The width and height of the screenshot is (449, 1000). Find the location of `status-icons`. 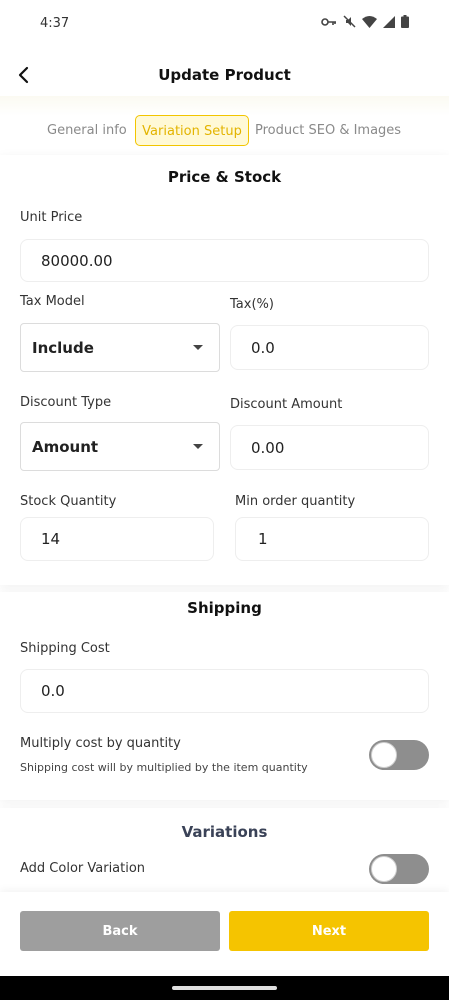

status-icons is located at coordinates (365, 21).